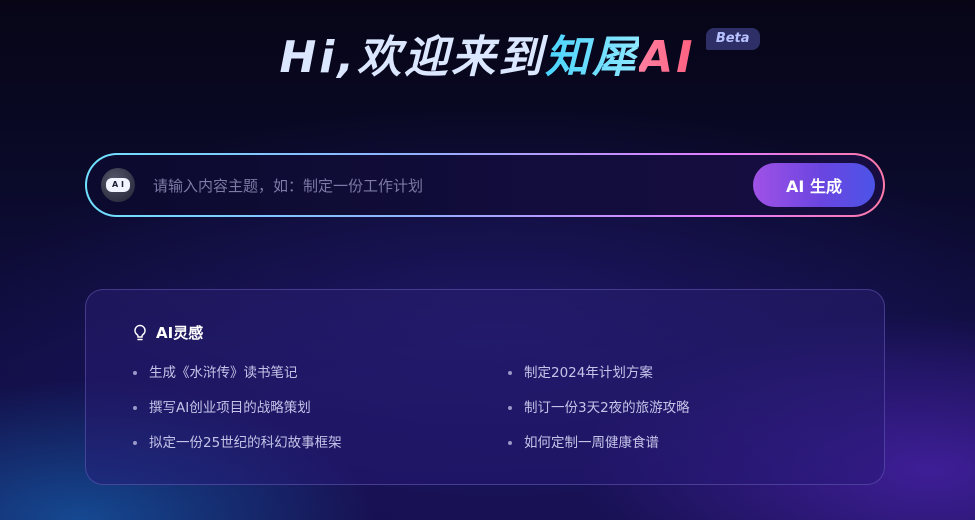  What do you see at coordinates (245, 443) in the screenshot?
I see `idea-text: 拟定一份25世纪的科幻故事框架` at bounding box center [245, 443].